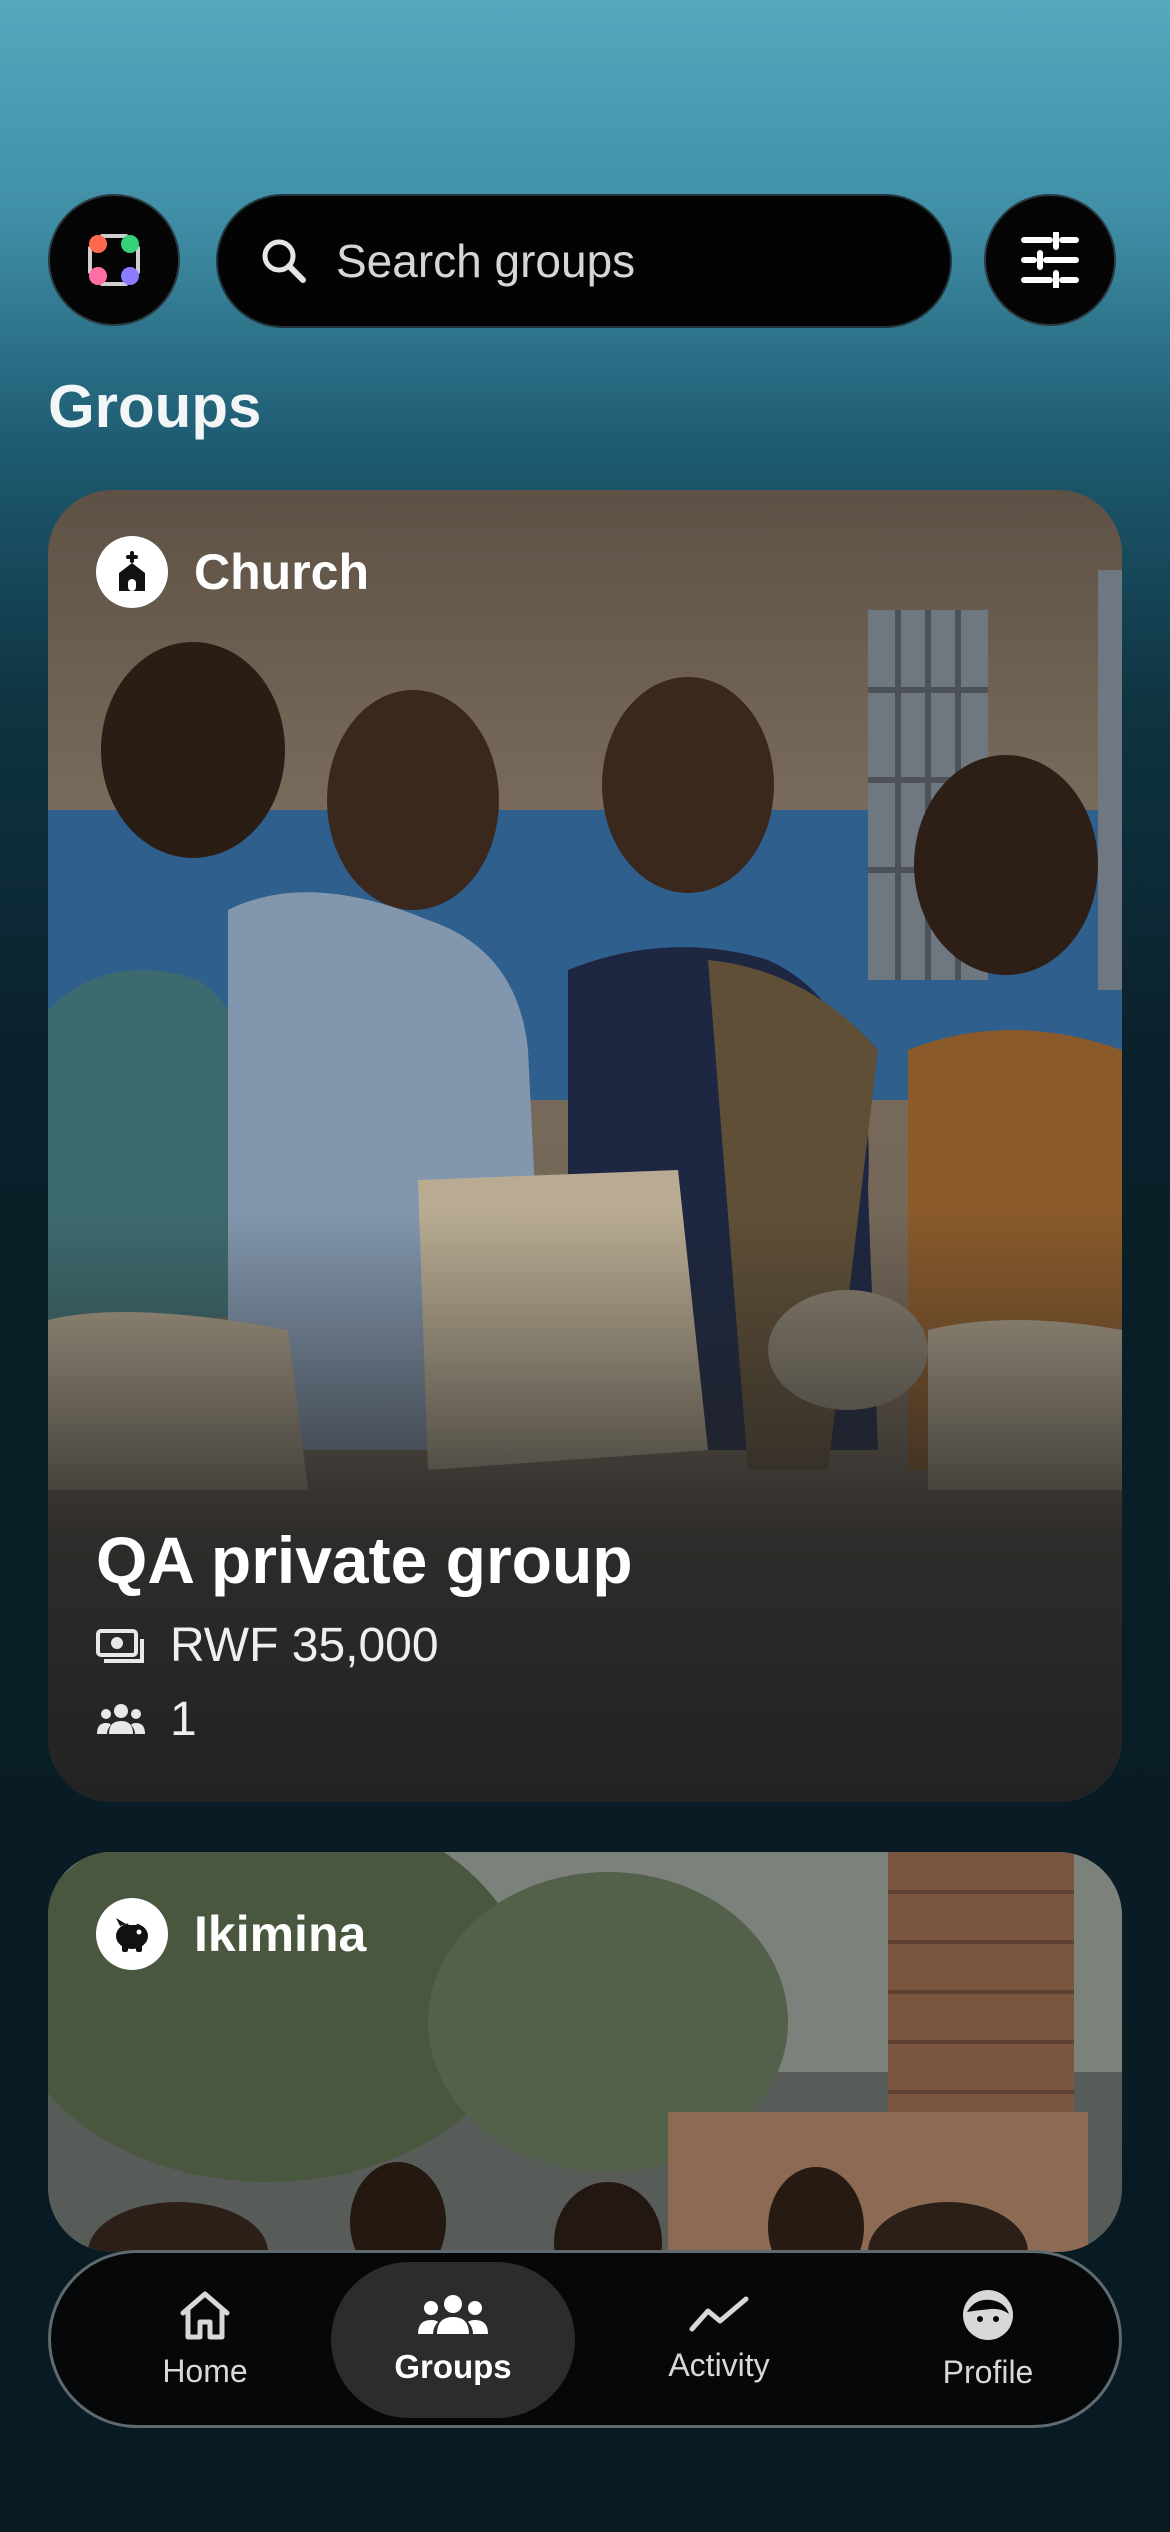  I want to click on church-icon, so click(132, 572).